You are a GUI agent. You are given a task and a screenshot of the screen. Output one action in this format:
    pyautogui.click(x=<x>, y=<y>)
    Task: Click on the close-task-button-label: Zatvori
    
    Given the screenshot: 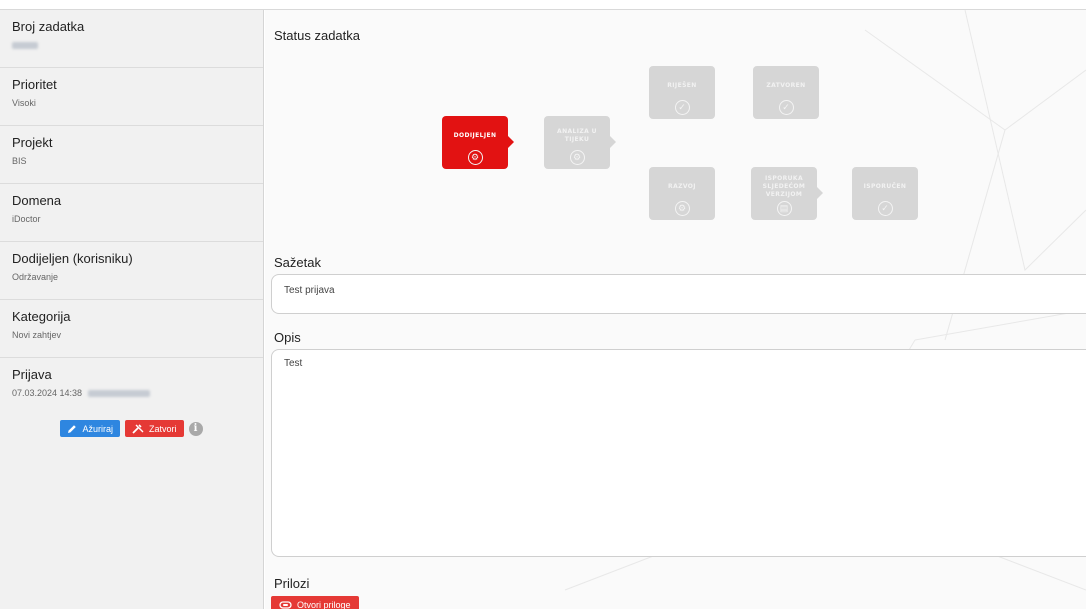 What is the action you would take?
    pyautogui.click(x=163, y=428)
    